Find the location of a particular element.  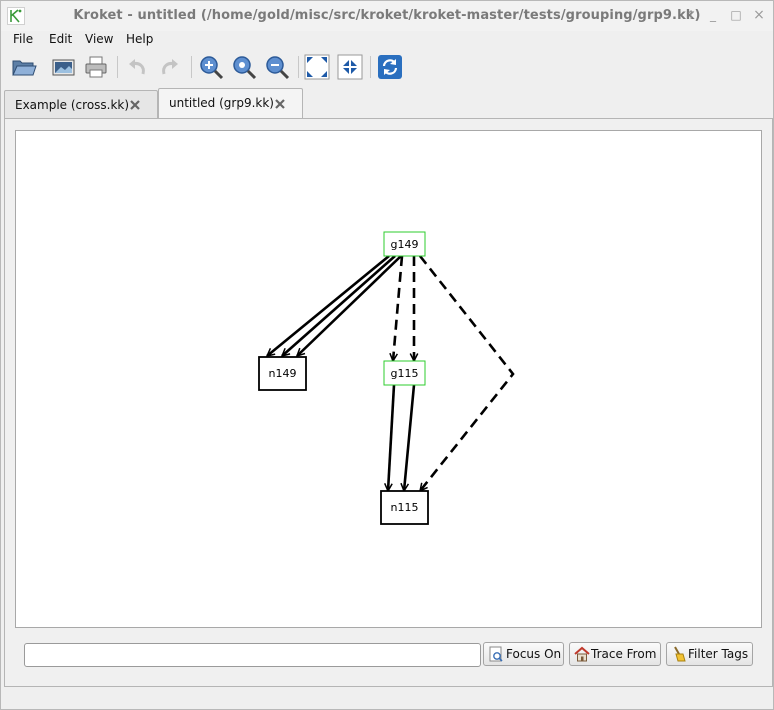

refresh-icon is located at coordinates (390, 67).